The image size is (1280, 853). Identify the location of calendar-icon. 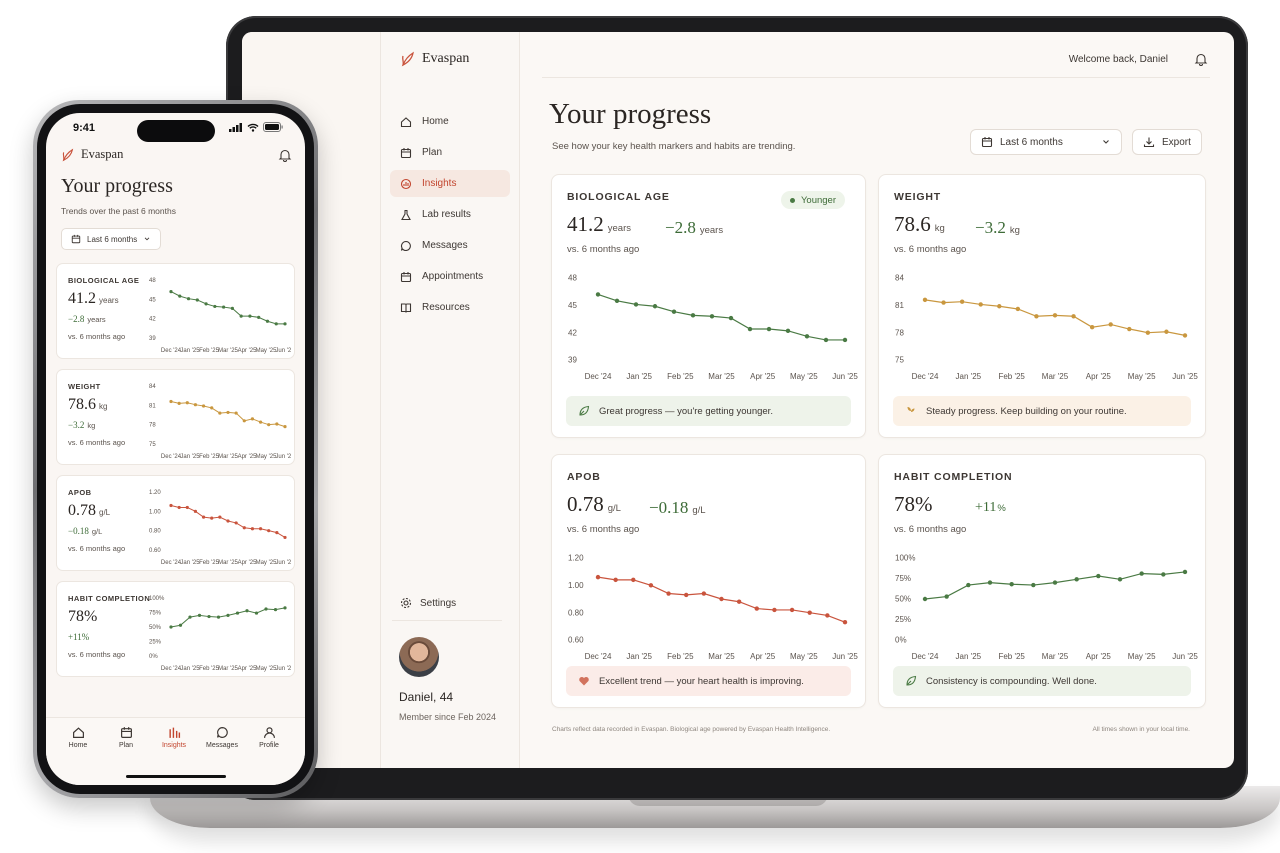
(987, 142).